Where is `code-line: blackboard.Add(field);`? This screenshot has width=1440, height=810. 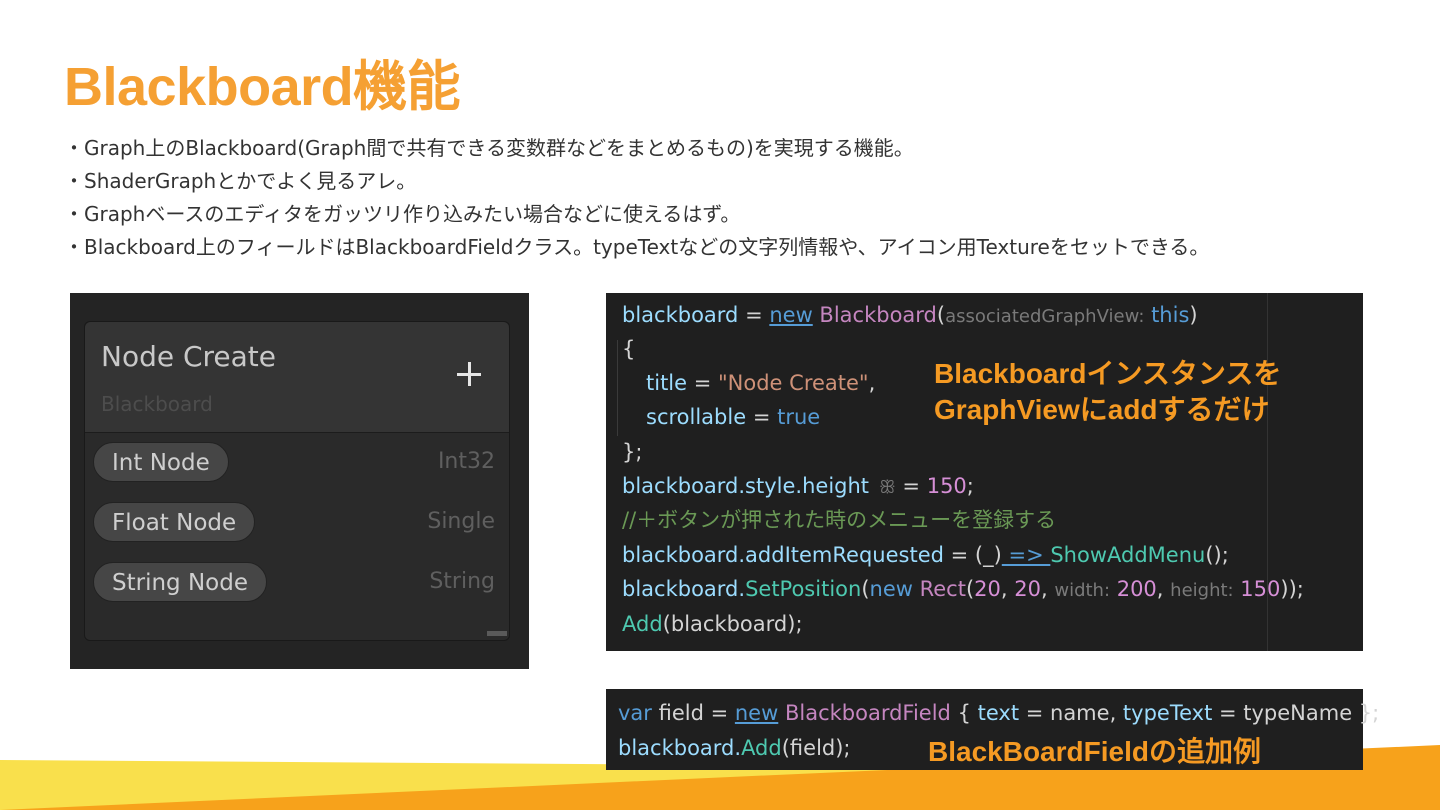
code-line: blackboard.Add(field); is located at coordinates (734, 748).